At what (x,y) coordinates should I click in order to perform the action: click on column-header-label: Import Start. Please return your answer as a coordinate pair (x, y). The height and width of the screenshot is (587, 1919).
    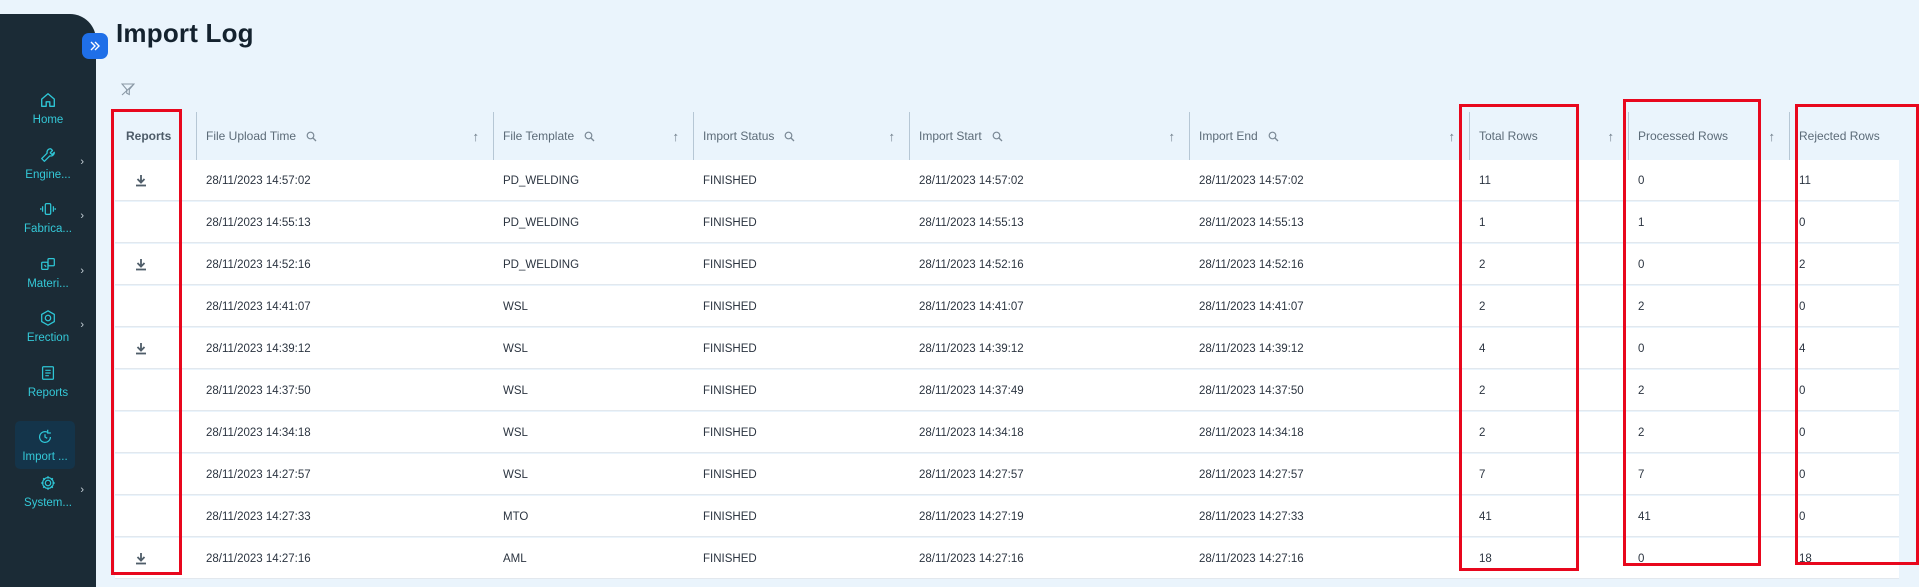
    Looking at the image, I should click on (950, 136).